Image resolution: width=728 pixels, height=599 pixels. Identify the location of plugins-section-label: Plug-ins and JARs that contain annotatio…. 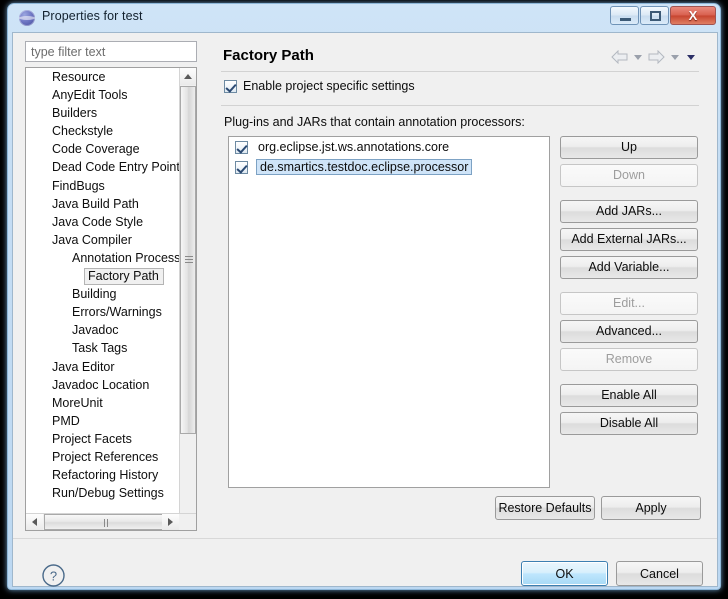
(374, 122).